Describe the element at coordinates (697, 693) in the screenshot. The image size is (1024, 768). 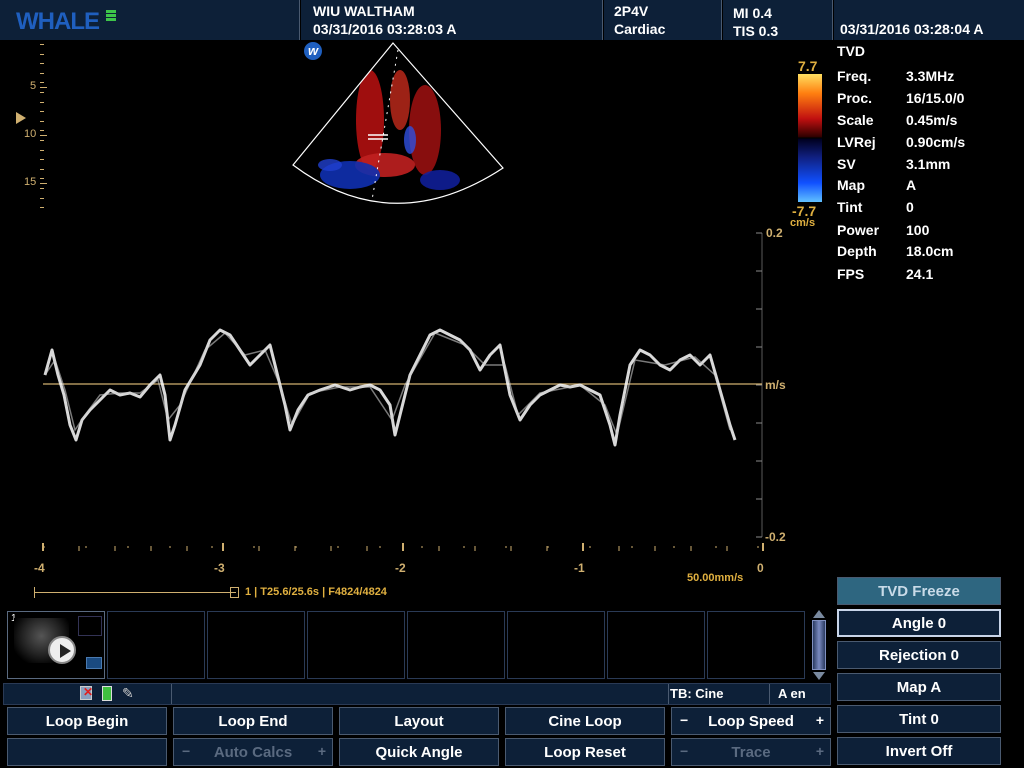
I see `trackball-mode: TB: Cine` at that location.